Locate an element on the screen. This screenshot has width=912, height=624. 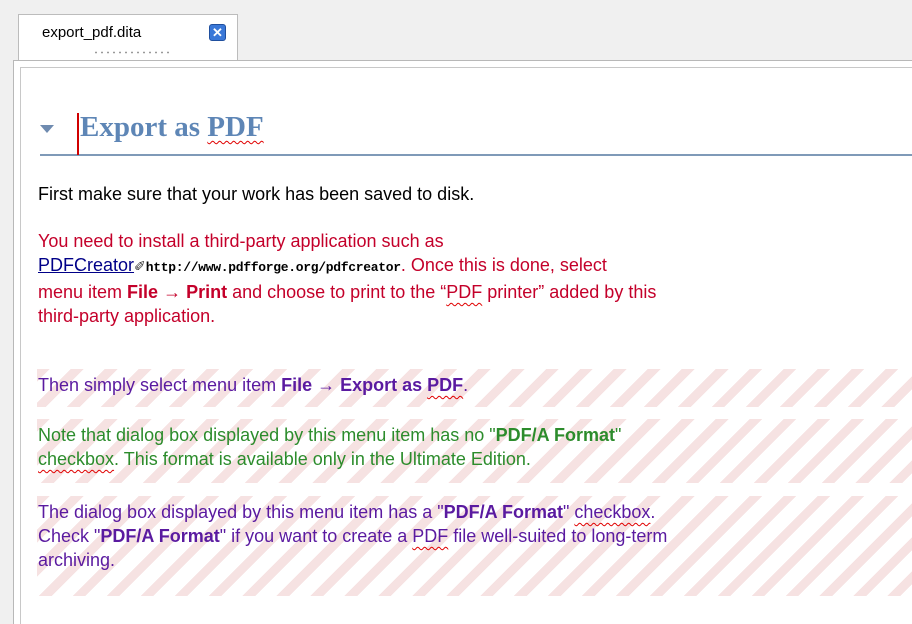
menu-print: Print is located at coordinates (207, 292).